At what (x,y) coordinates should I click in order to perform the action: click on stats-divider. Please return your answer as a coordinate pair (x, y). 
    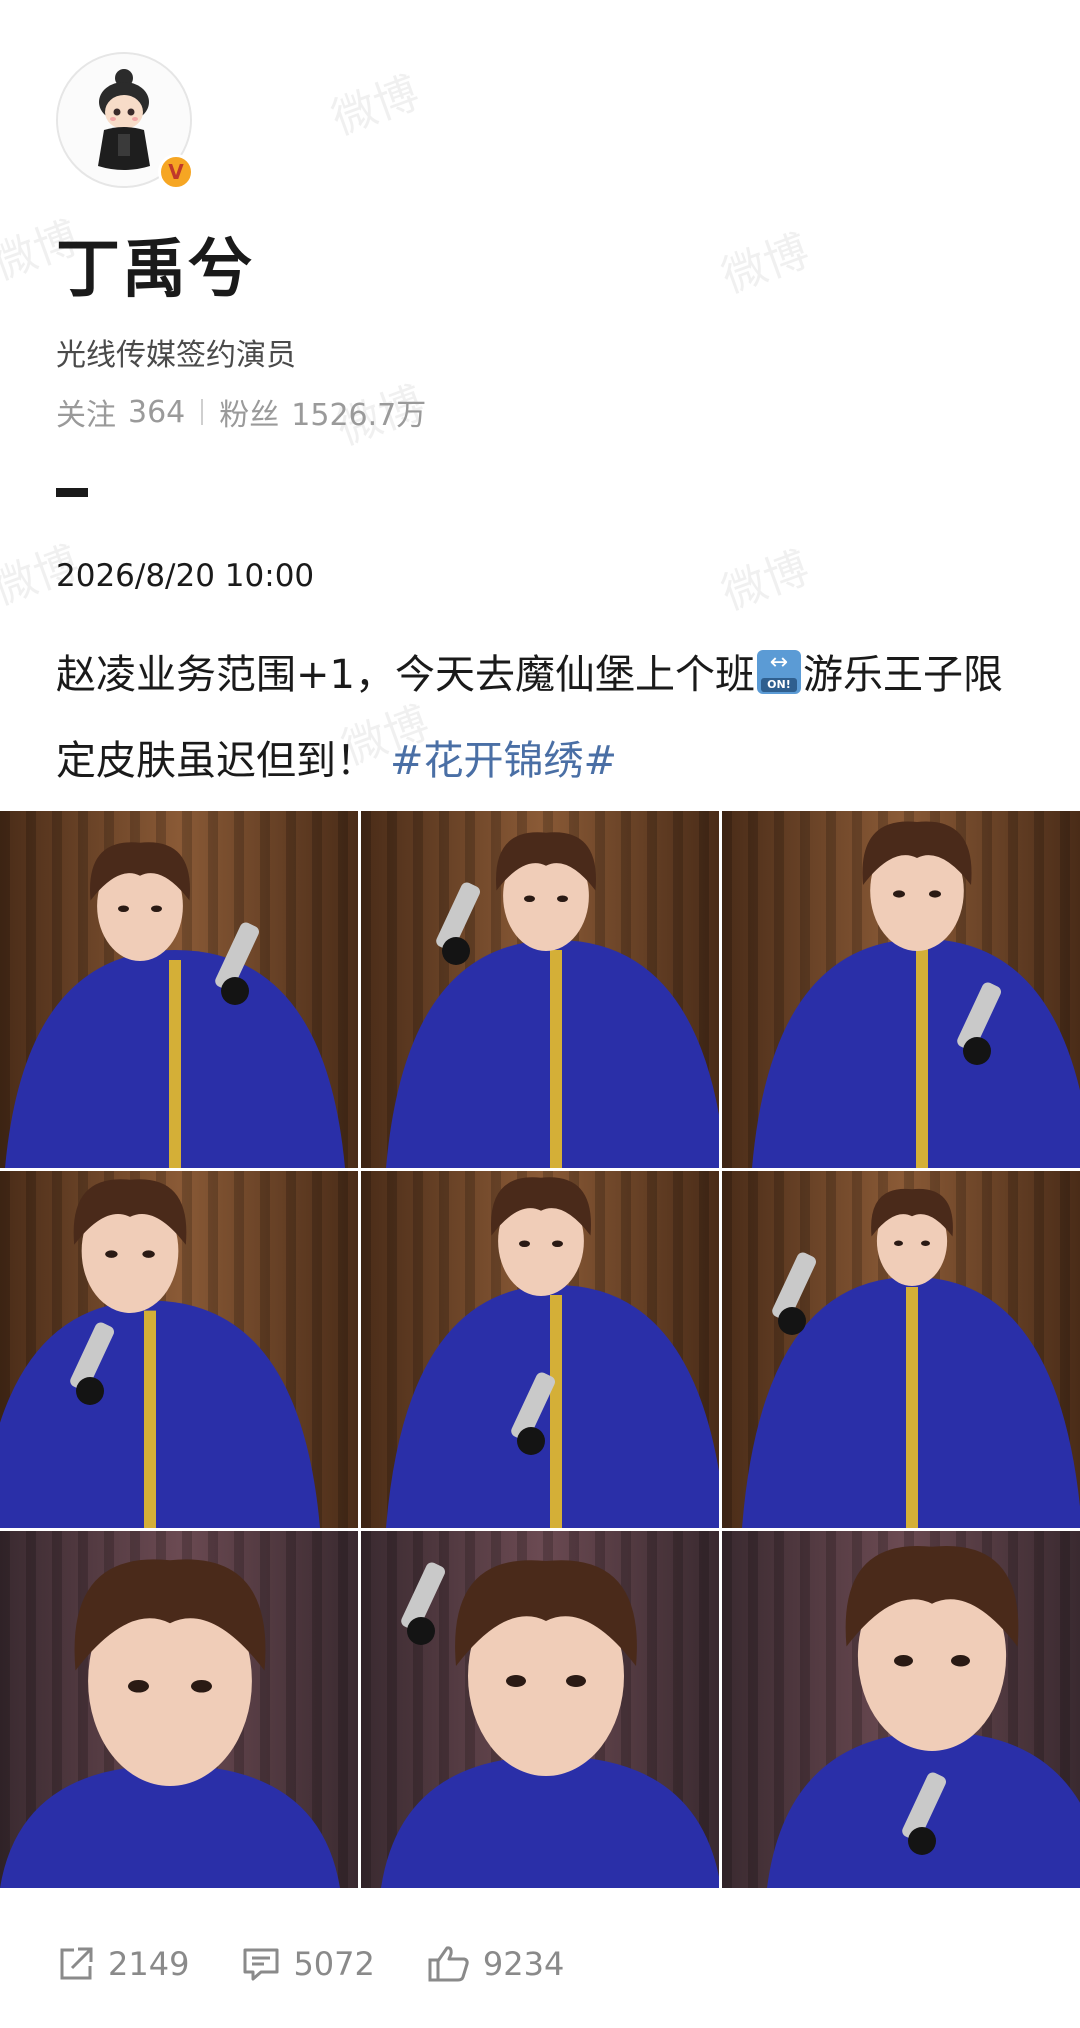
    Looking at the image, I should click on (202, 412).